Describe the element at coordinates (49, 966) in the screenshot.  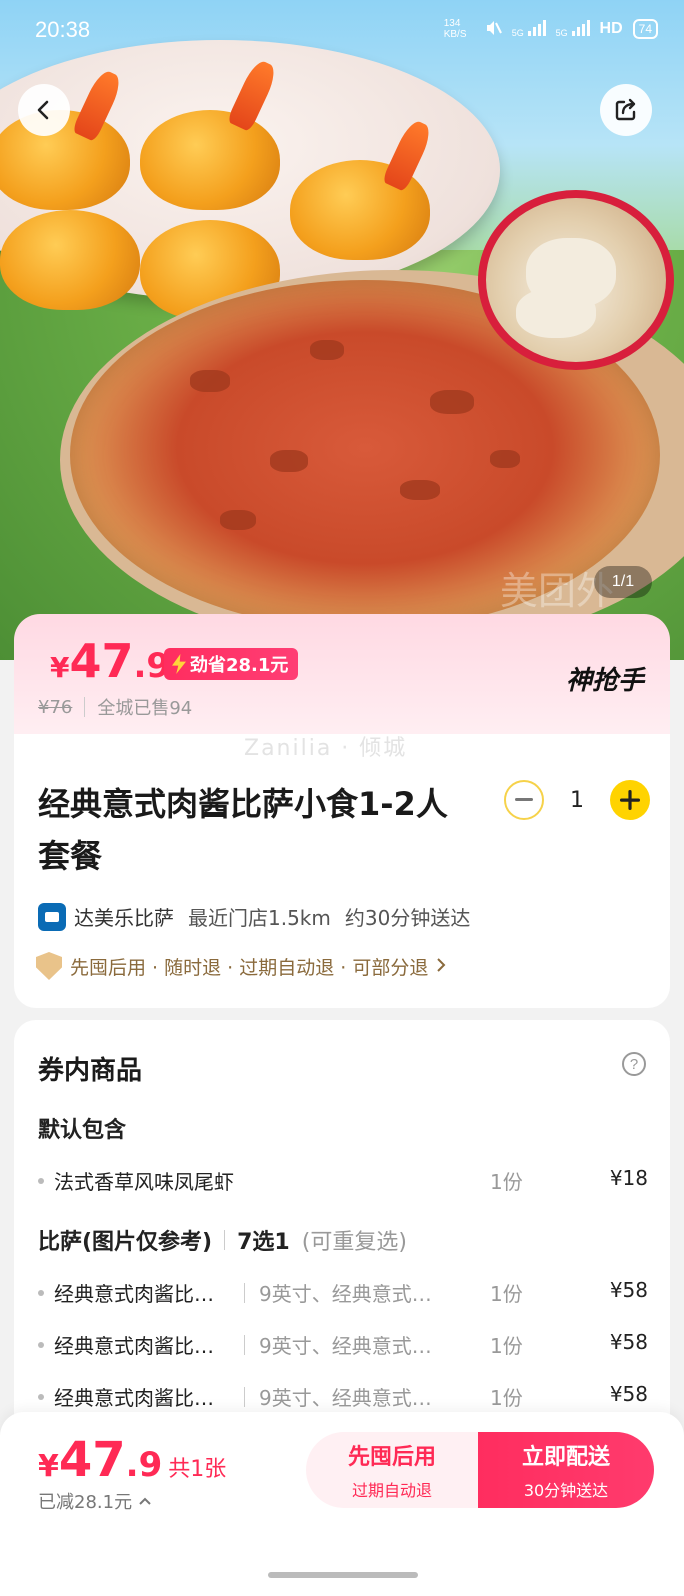
I see `shield-icon` at that location.